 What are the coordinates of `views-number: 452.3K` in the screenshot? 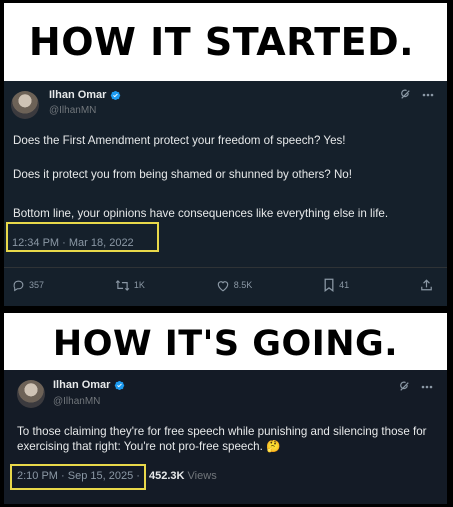 It's located at (167, 476).